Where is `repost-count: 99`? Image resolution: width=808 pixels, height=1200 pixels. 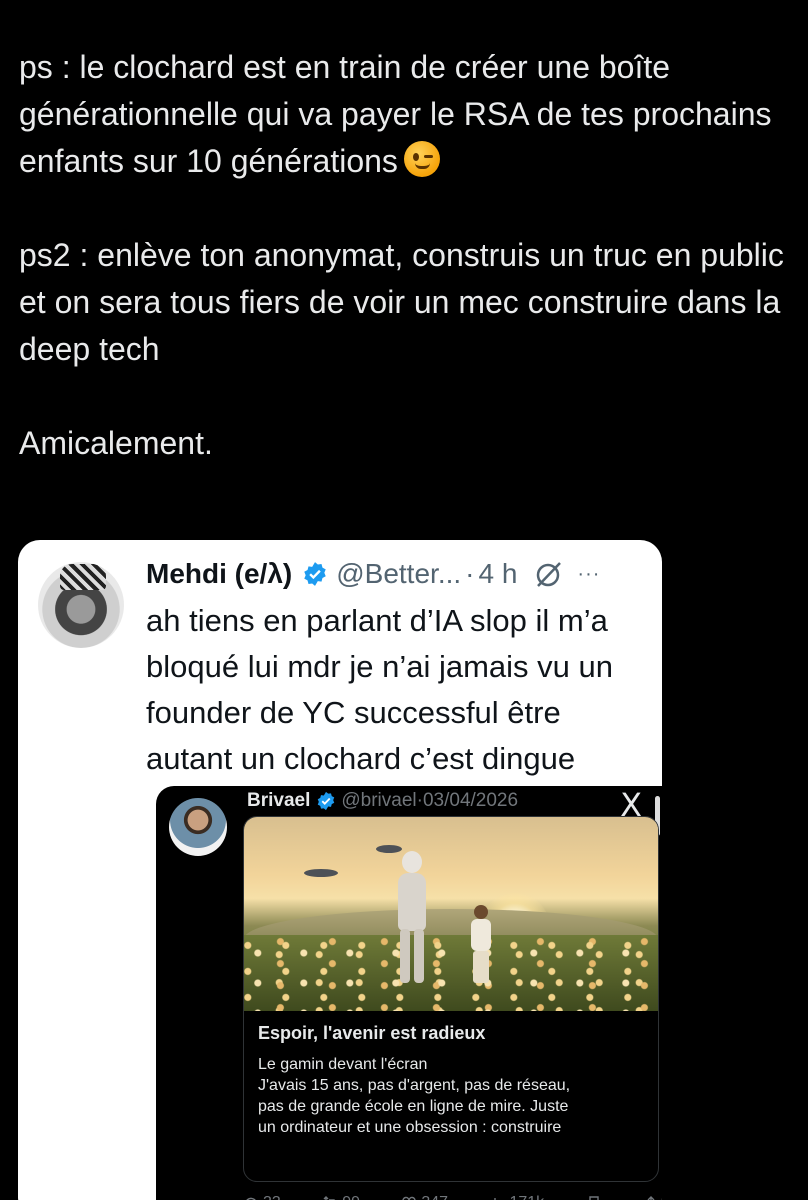
repost-count: 99 is located at coordinates (351, 1197).